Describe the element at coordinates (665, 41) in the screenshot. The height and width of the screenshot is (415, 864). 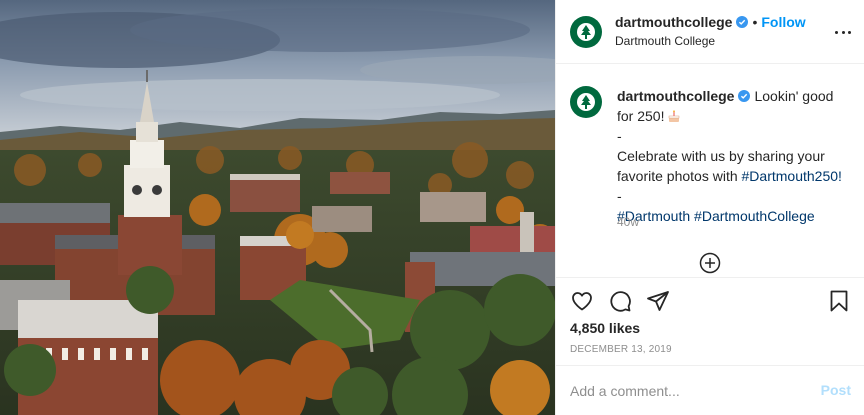
I see `location-link: Dartmouth College` at that location.